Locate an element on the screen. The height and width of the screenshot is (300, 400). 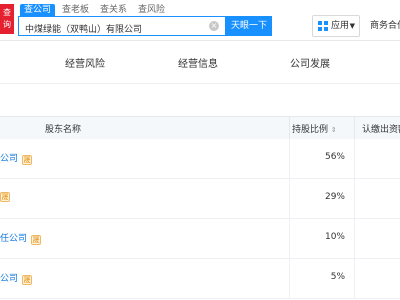
top-bar: 查 询 查公司 查老板 查关系 查风险 × 天眼一下 应用 ▼ 商务合作 is located at coordinates (200, 20).